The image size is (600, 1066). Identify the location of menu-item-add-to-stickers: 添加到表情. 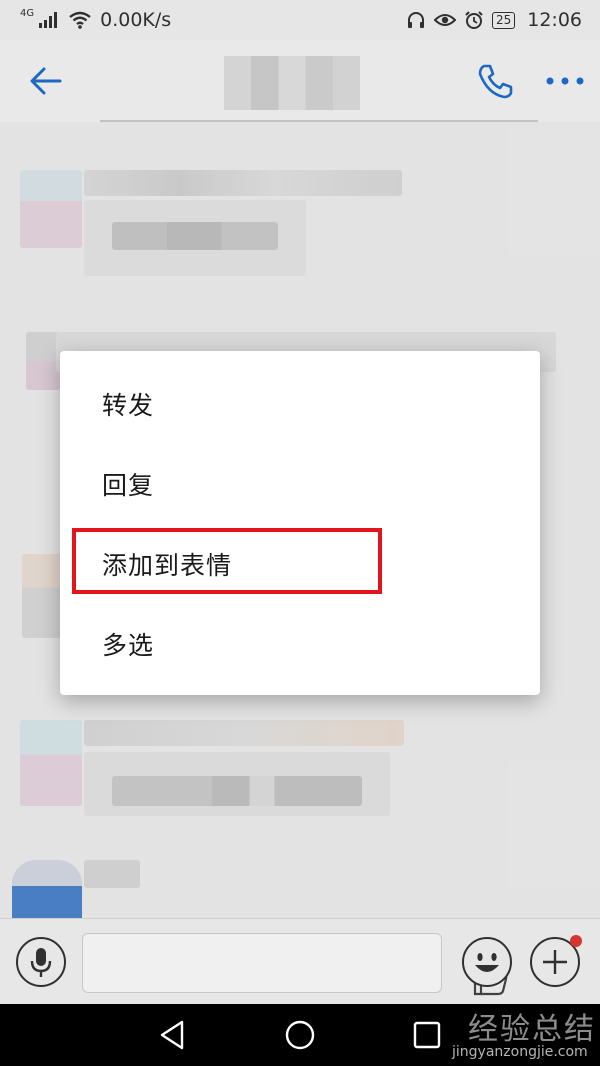
(300, 564).